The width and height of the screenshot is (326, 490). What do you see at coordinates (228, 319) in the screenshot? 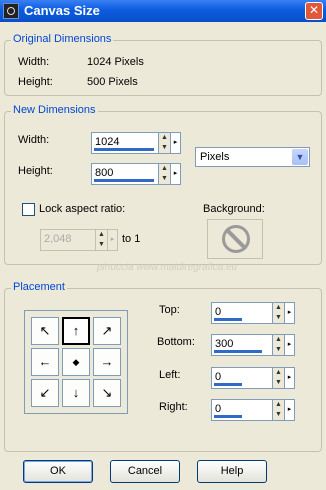
I see `top-slider-bar` at bounding box center [228, 319].